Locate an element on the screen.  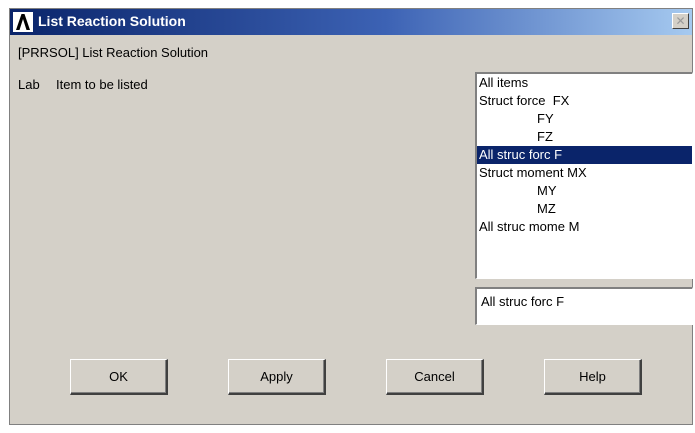
ansys-logo-icon is located at coordinates (23, 22).